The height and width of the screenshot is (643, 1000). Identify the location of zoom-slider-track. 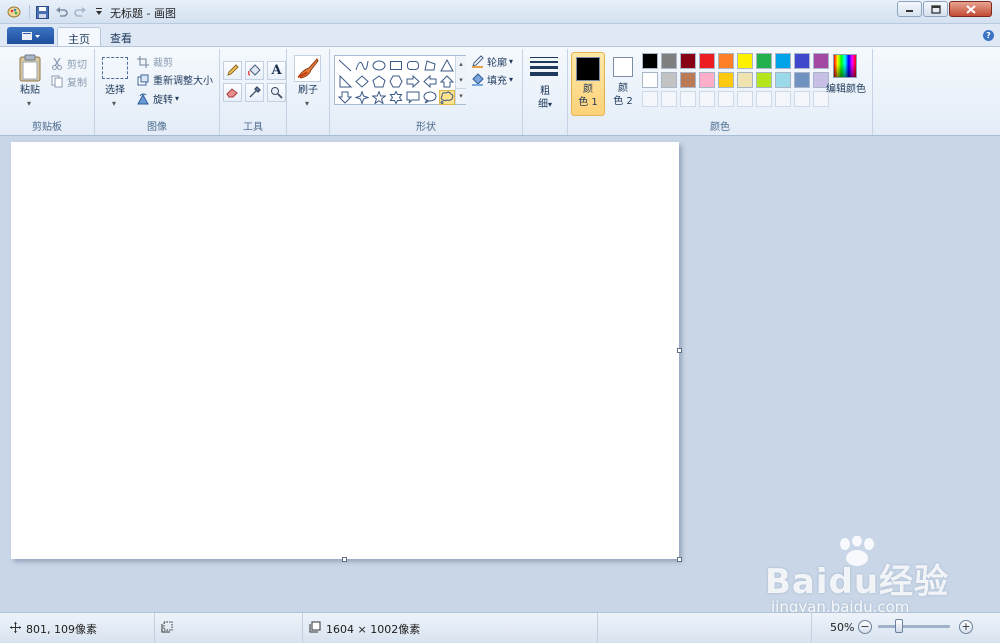
(914, 626).